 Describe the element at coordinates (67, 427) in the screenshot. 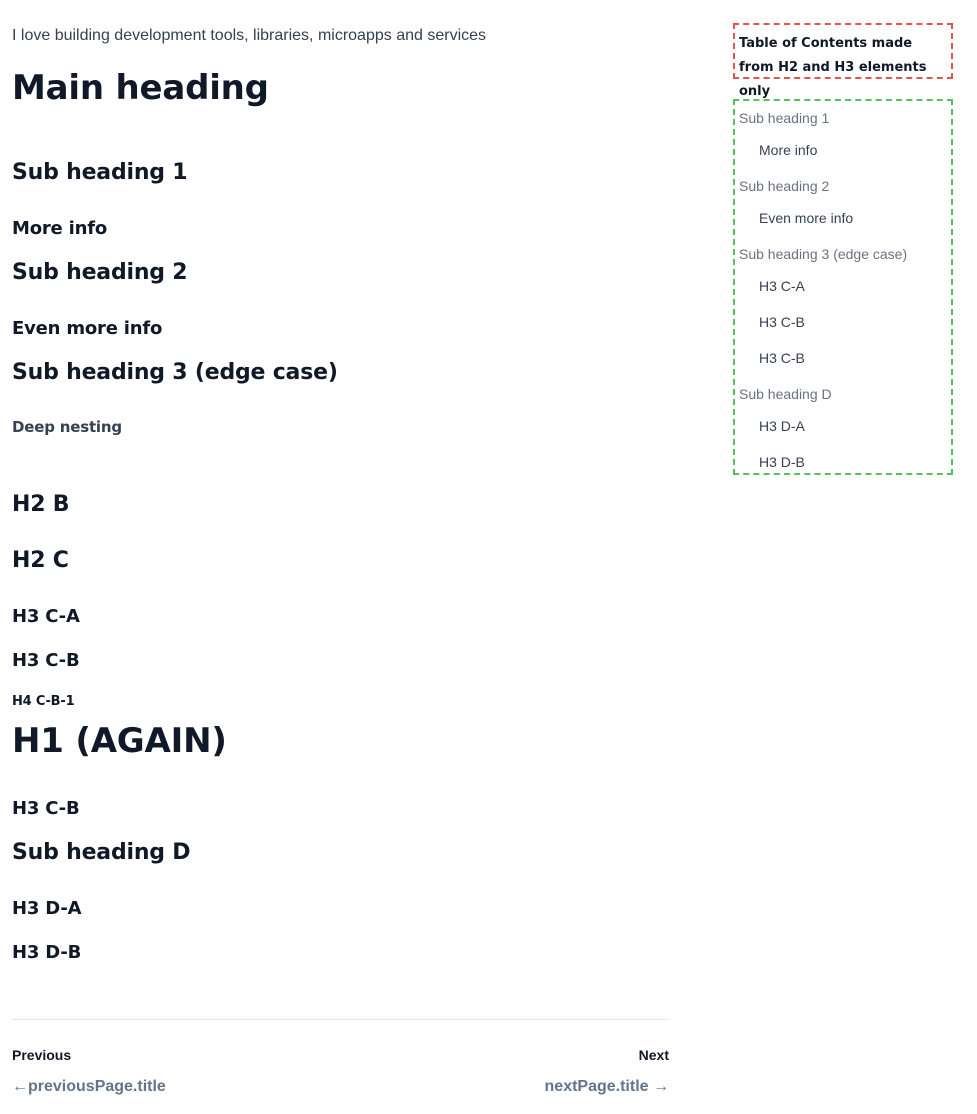

I see `heading-deep-nesting: Deep nesting` at that location.